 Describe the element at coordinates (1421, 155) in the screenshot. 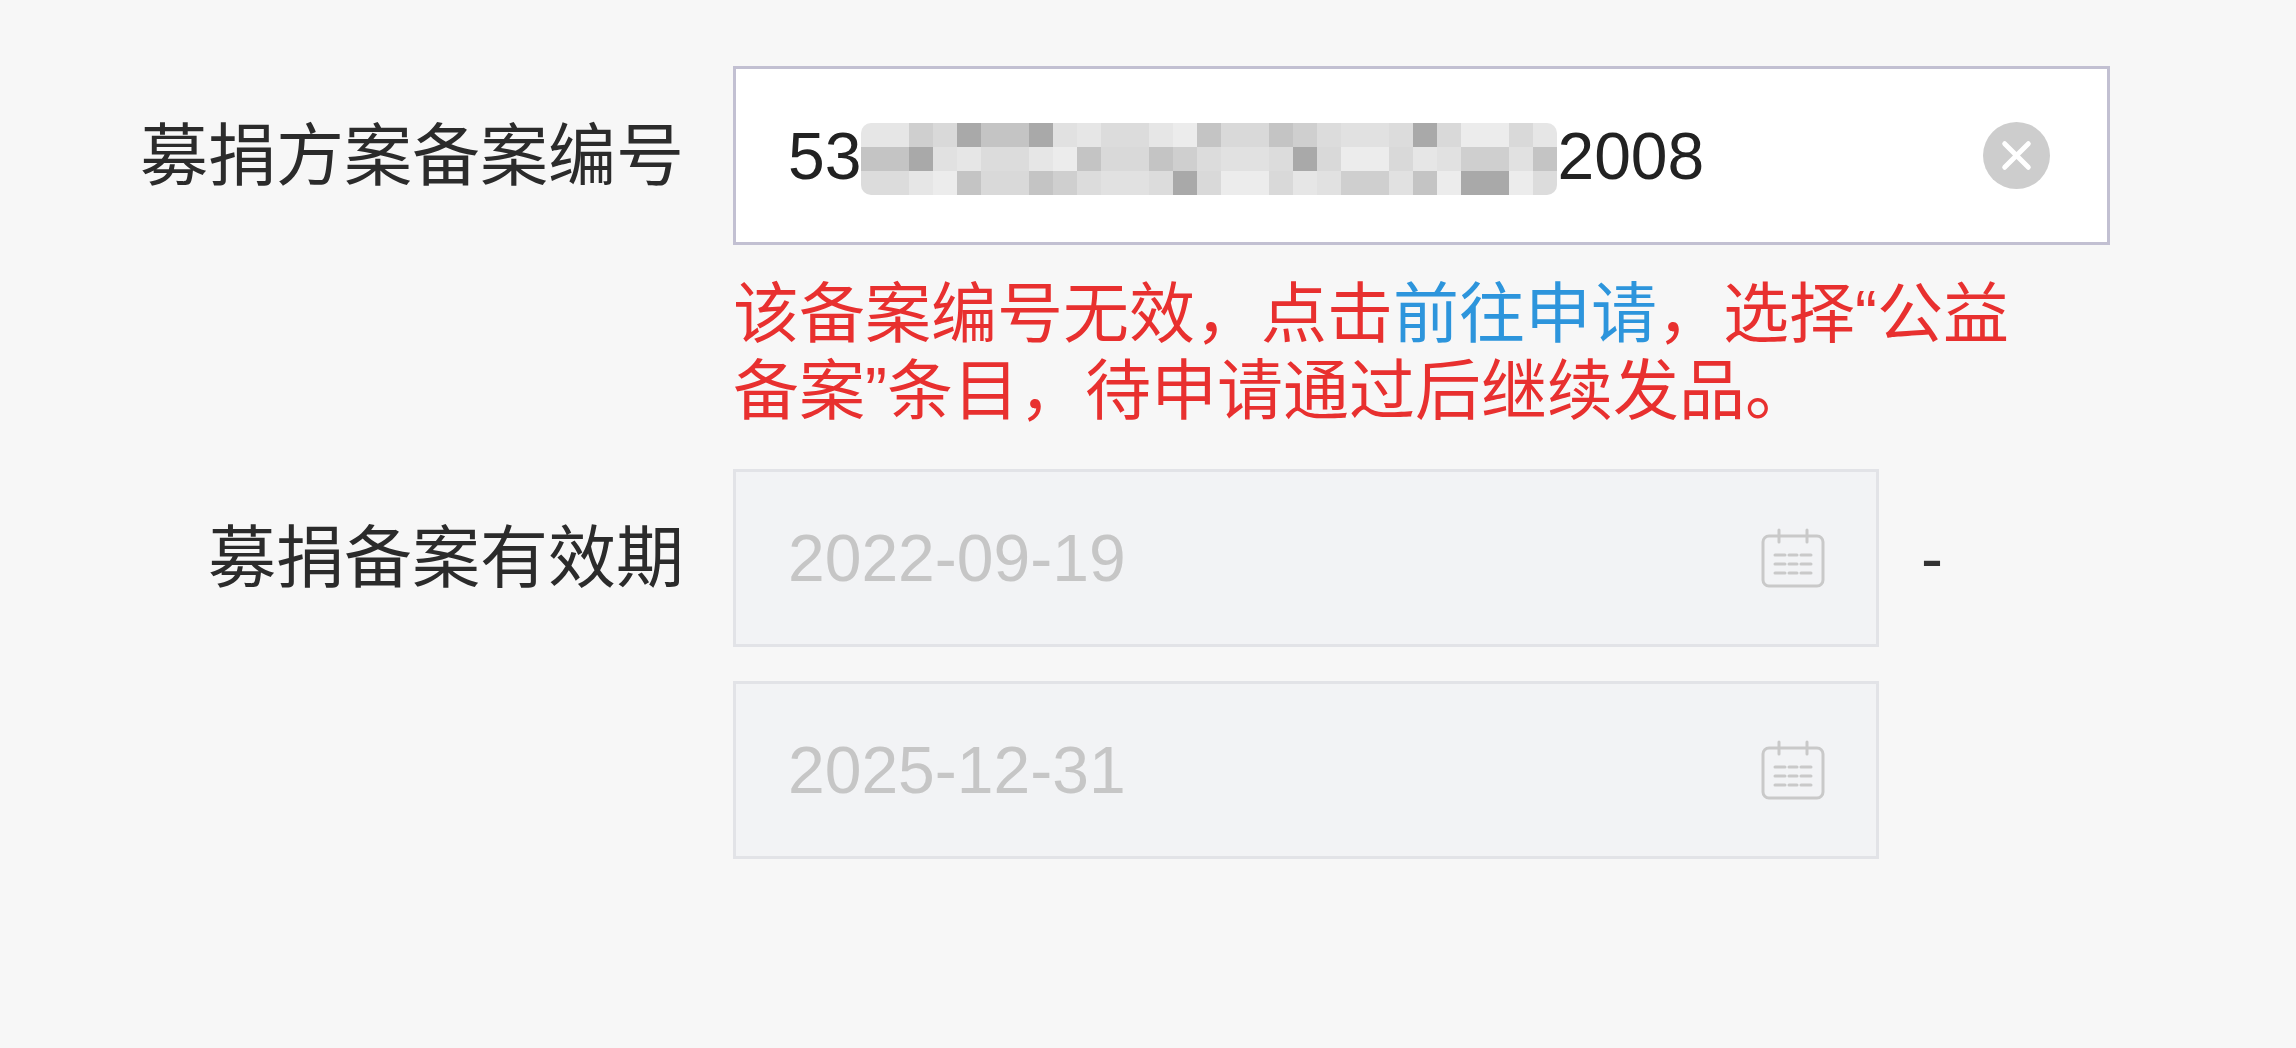

I see `input-field: 53 2008` at that location.